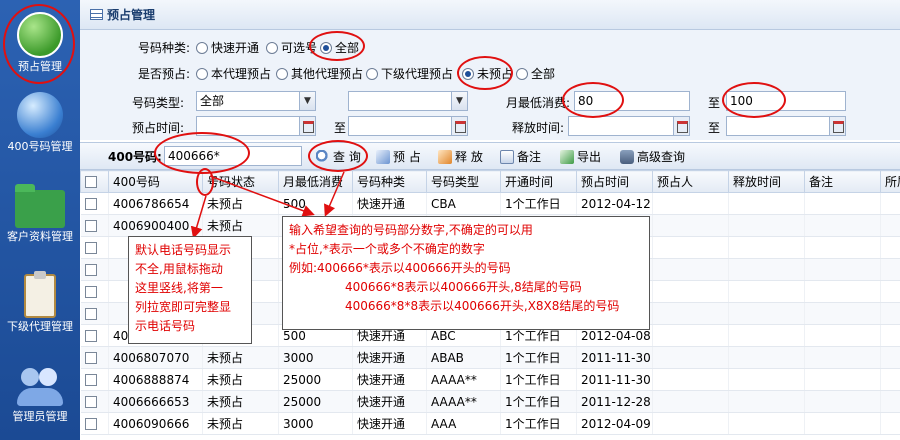 The height and width of the screenshot is (440, 900). I want to click on column-header: 预占人, so click(690, 181).